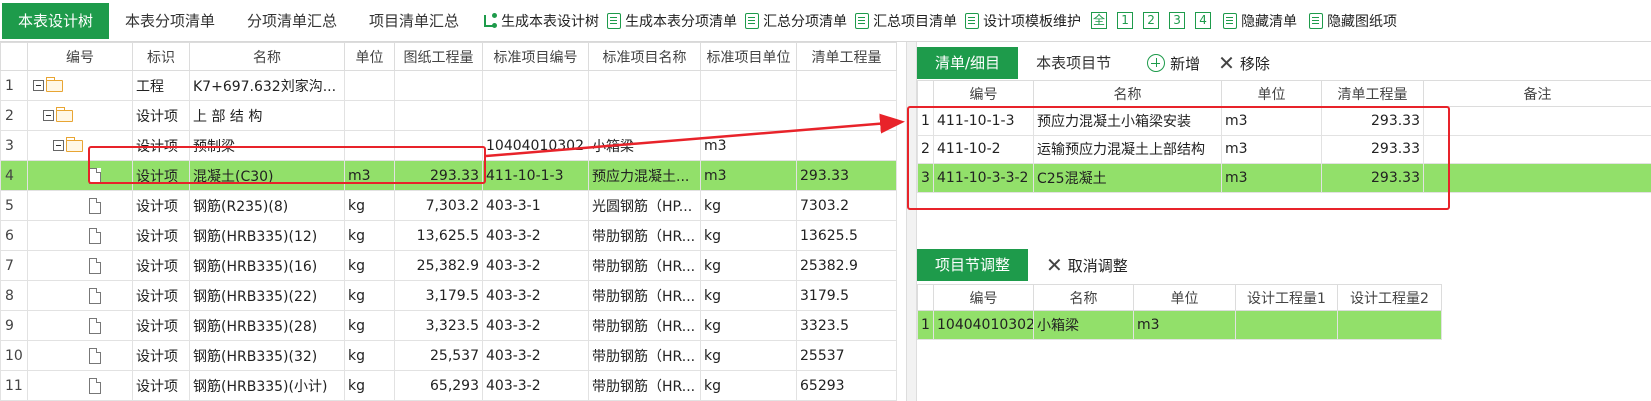 This screenshot has width=1651, height=401. What do you see at coordinates (541, 21) in the screenshot?
I see `generate-design-tree-button: 生成本表设计树` at bounding box center [541, 21].